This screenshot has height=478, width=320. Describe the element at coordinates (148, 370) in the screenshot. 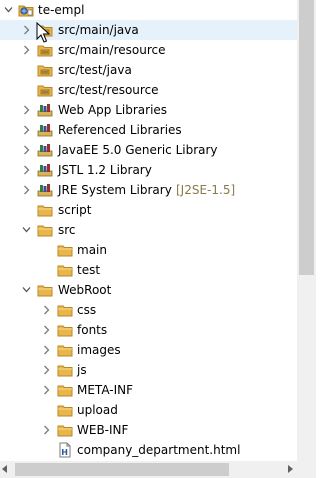

I see `tree-row-js: js` at that location.